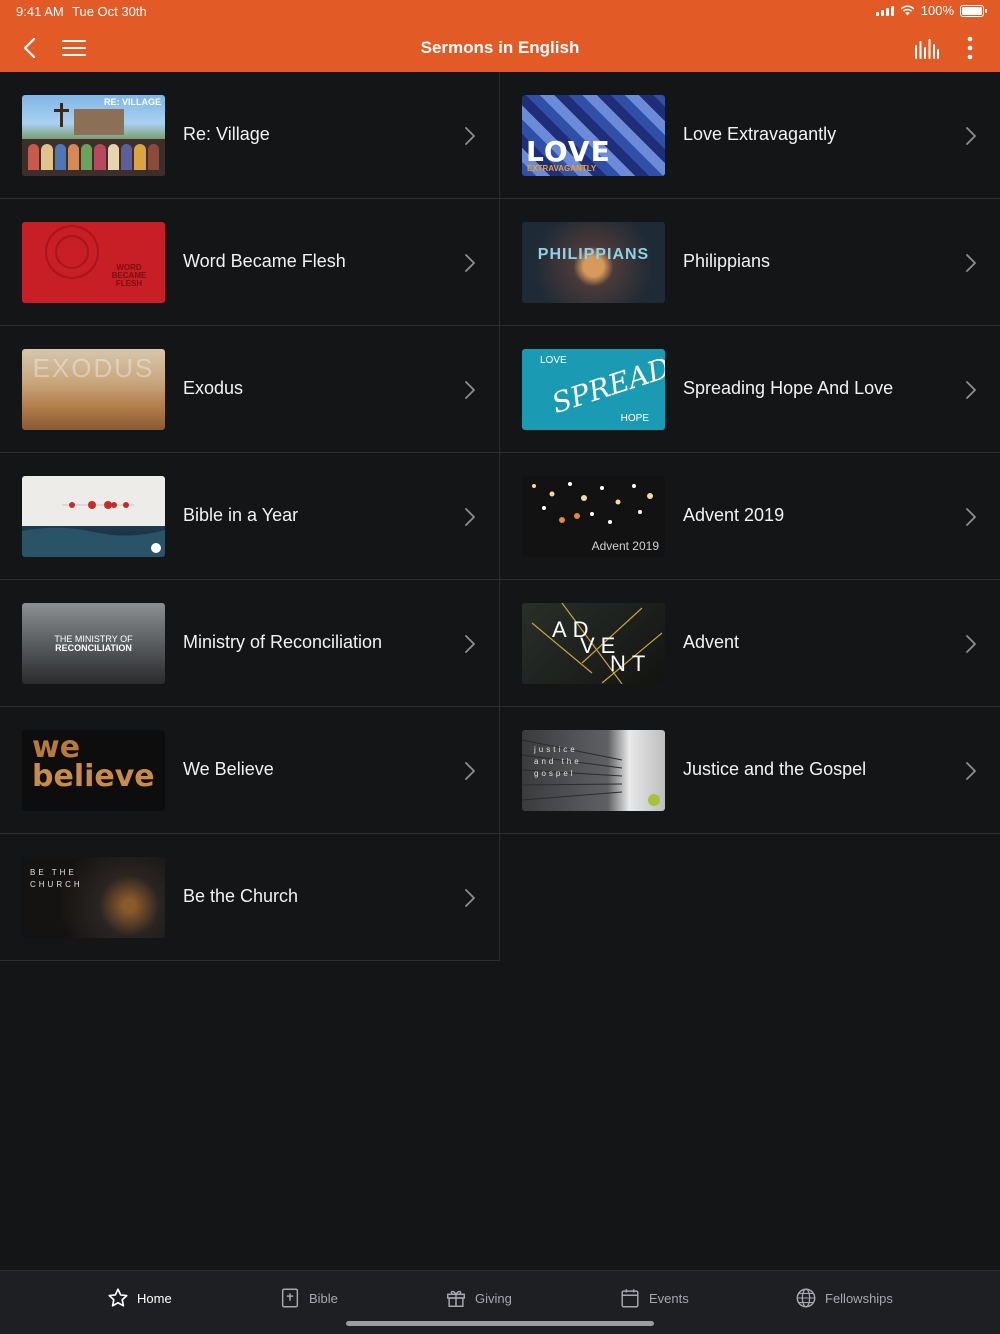 Image resolution: width=1000 pixels, height=1334 pixels. What do you see at coordinates (93, 368) in the screenshot?
I see `thumbnail-text: EXODUS` at bounding box center [93, 368].